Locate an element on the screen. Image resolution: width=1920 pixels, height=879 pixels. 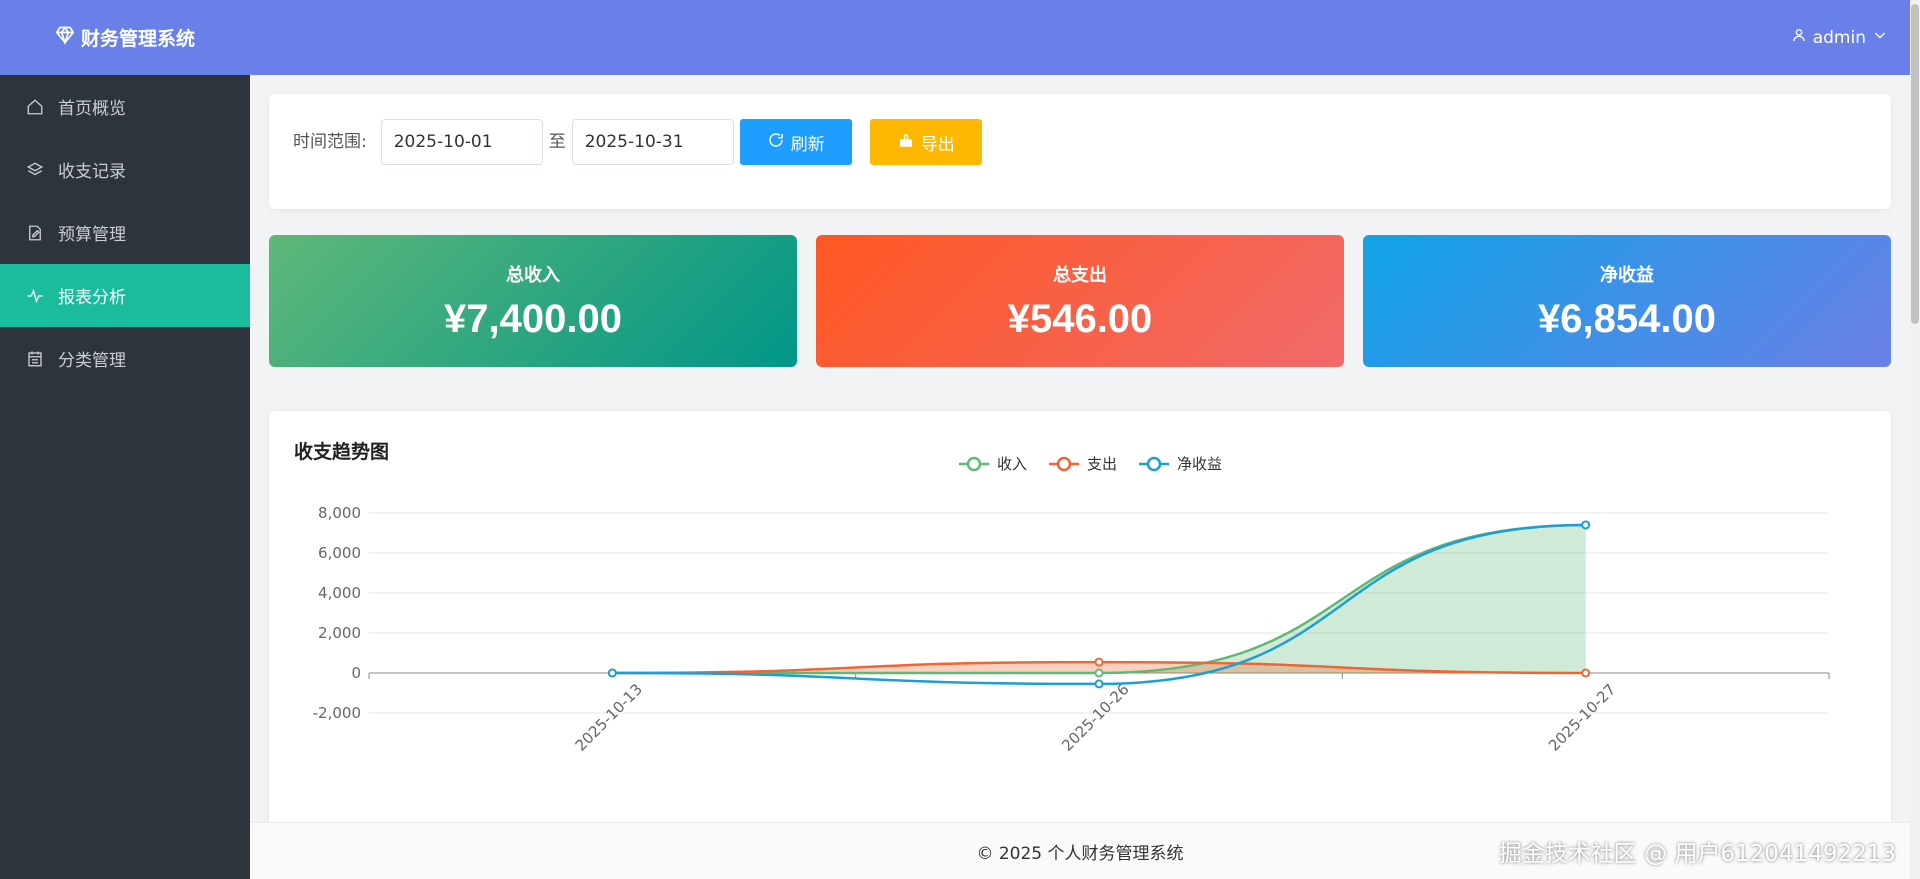
net-income-card: 净收益 ¥6,854.00 is located at coordinates (1627, 301).